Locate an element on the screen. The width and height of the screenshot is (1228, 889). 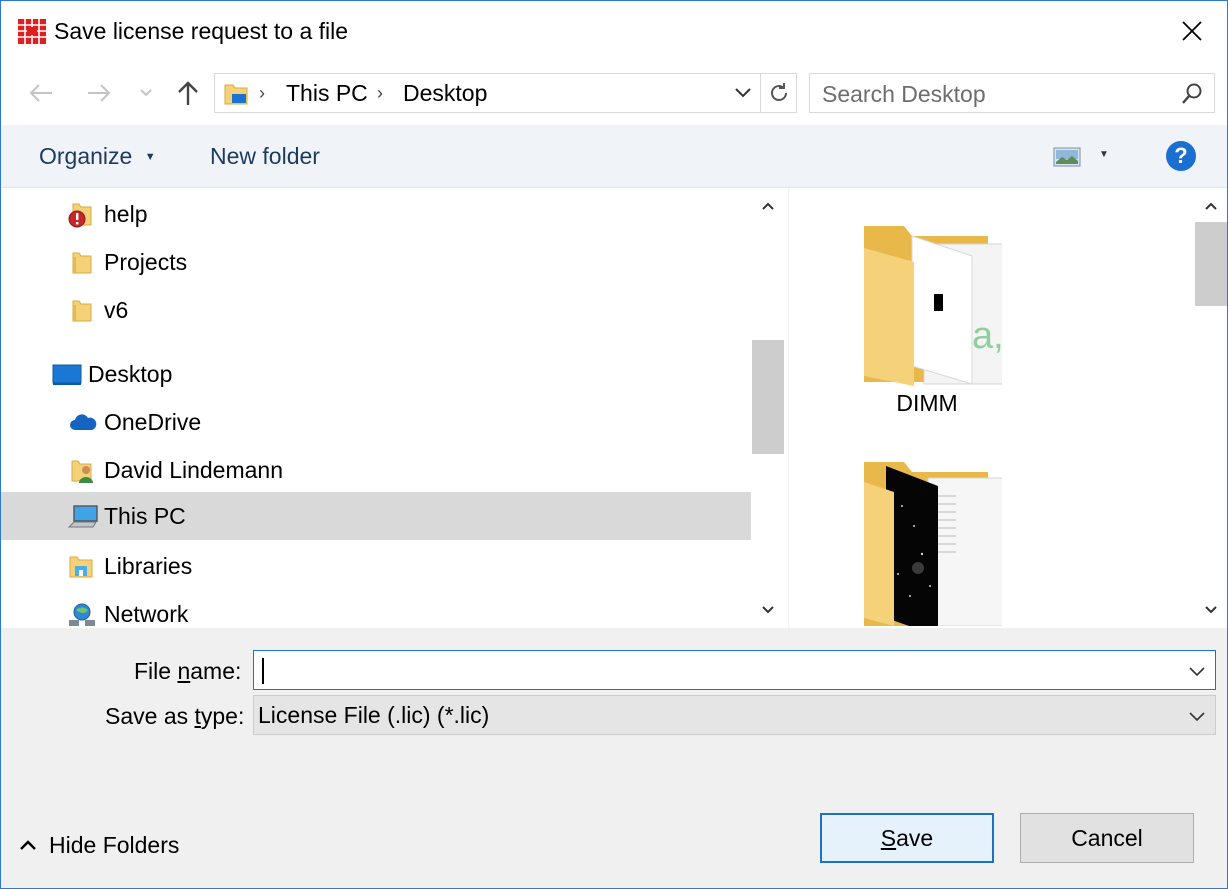
folder-desktop-icon is located at coordinates (236, 94).